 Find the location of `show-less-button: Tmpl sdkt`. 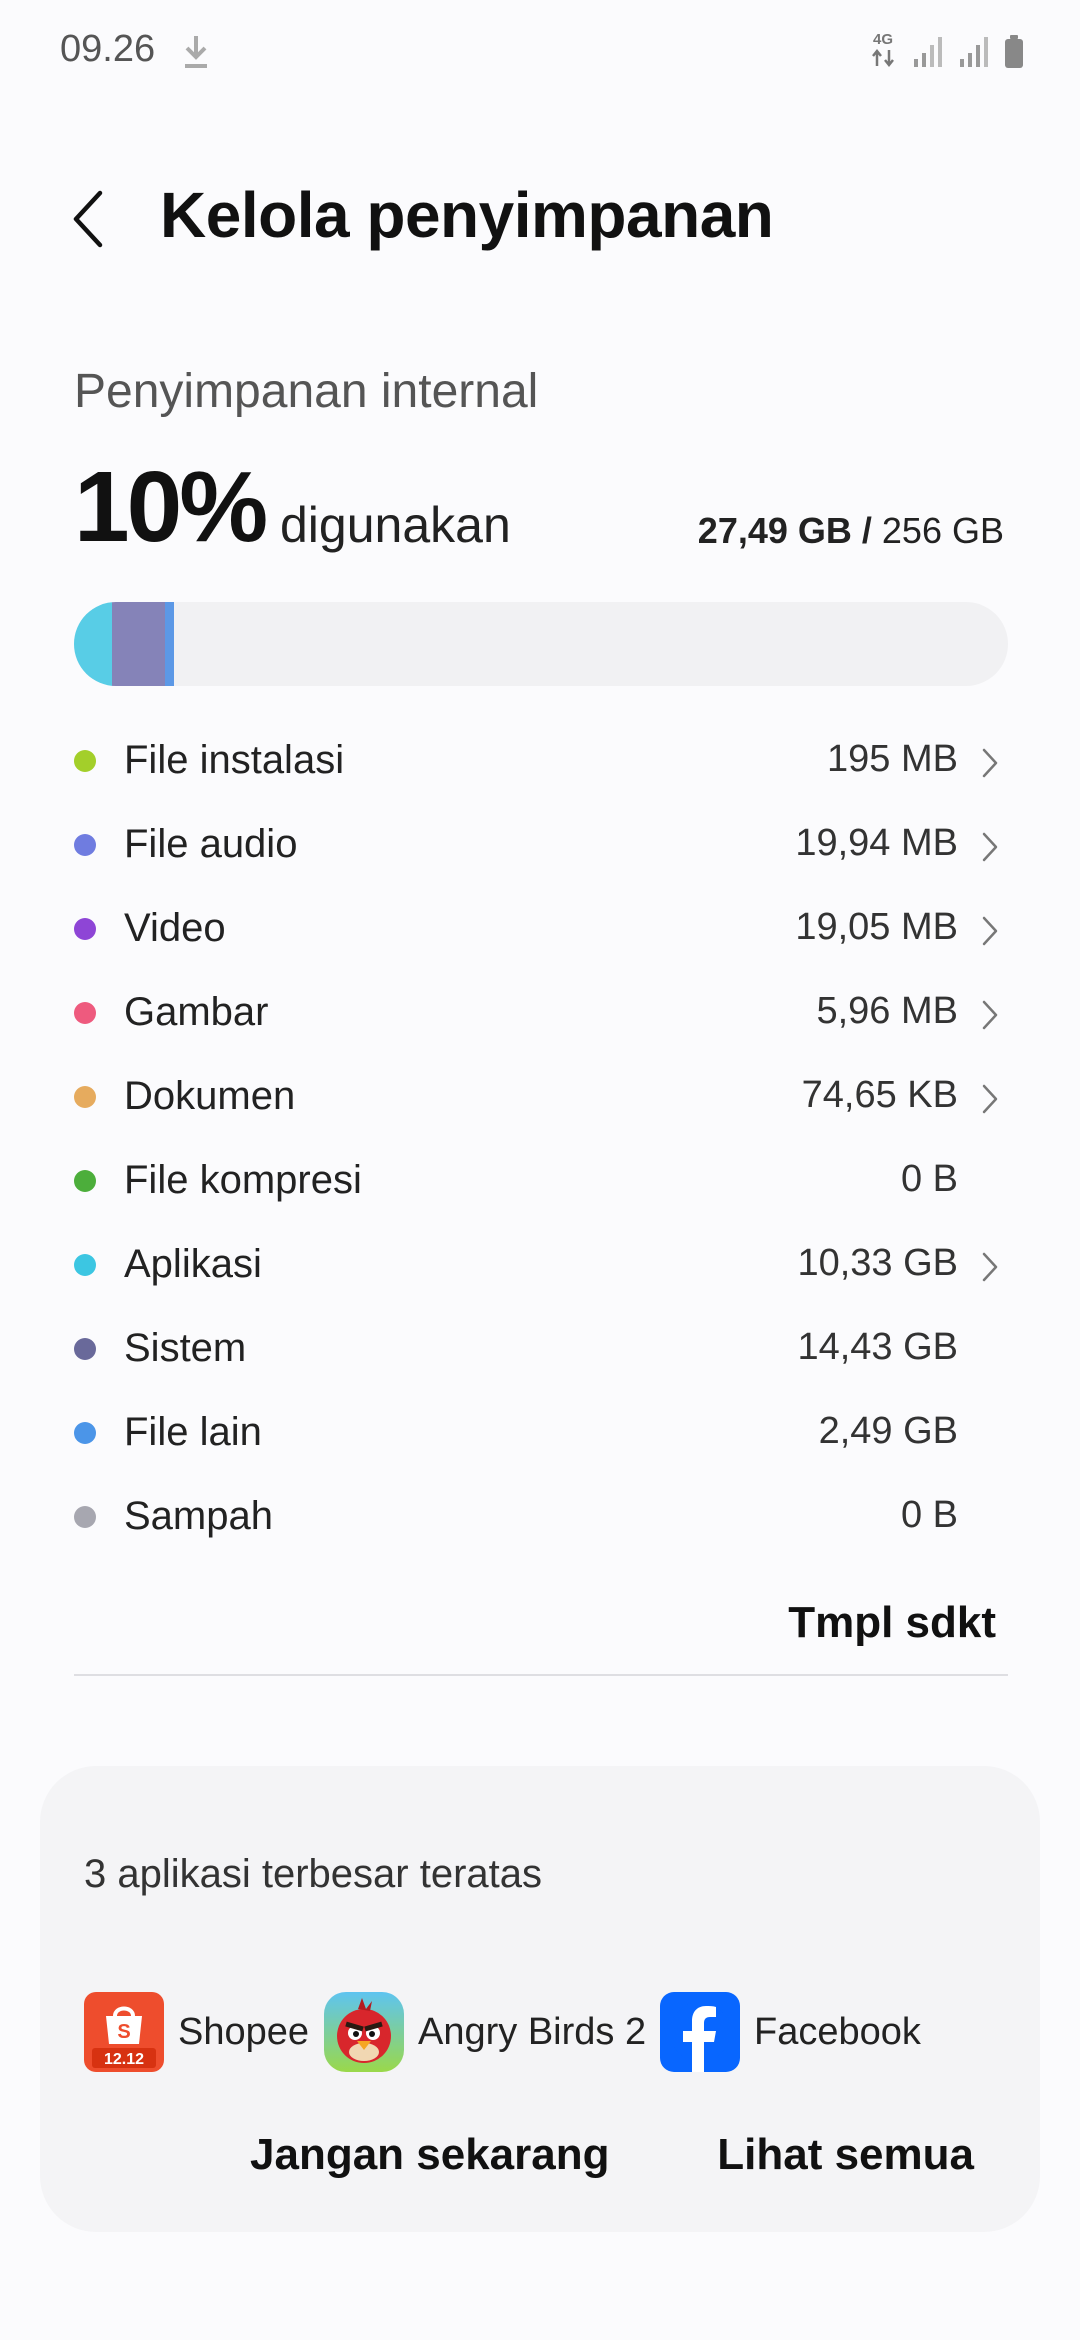

show-less-button: Tmpl sdkt is located at coordinates (892, 1623).